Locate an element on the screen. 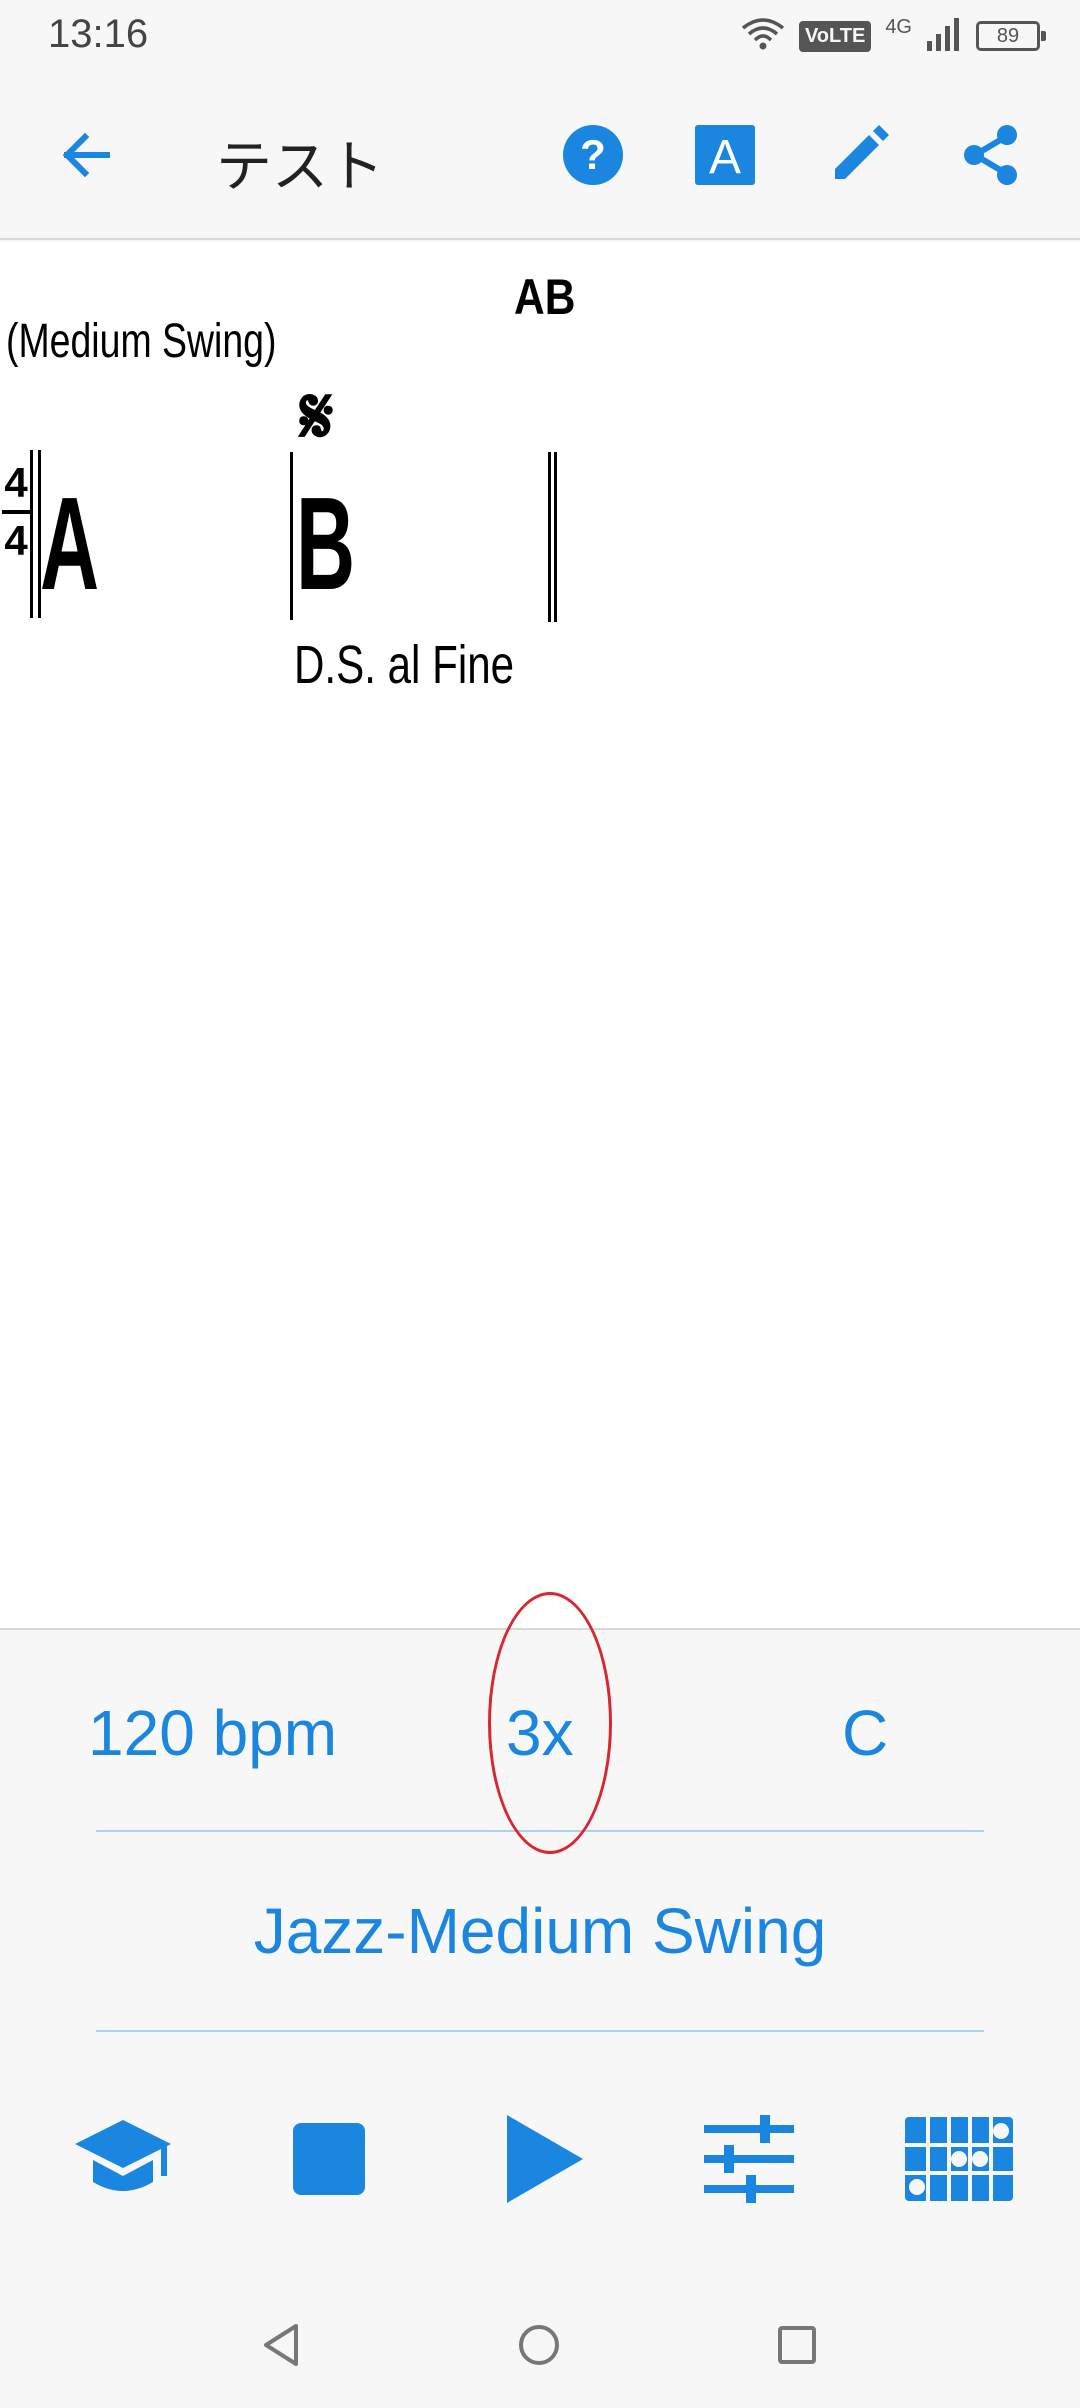  edit-pencil-icon is located at coordinates (859, 155).